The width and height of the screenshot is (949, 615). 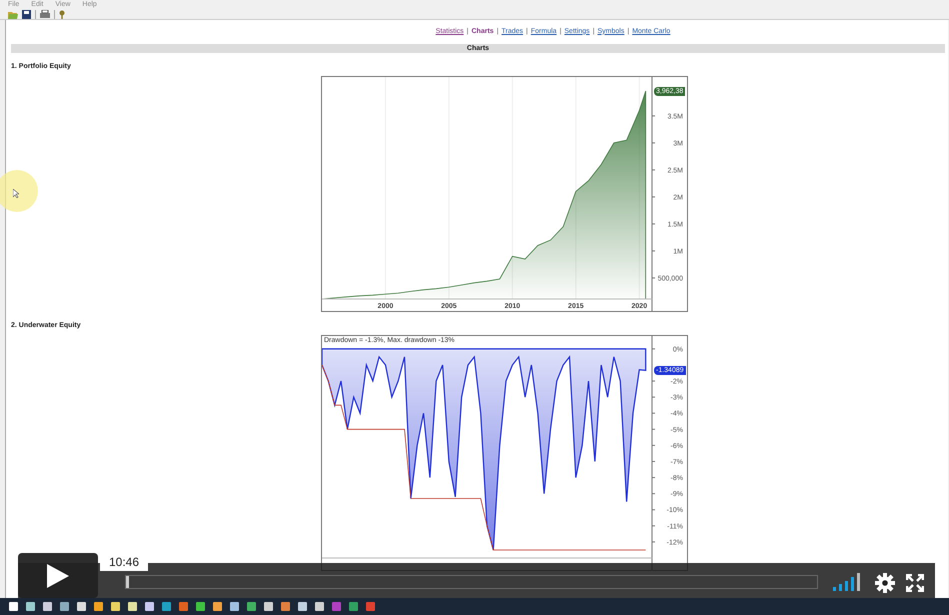 I want to click on save-icon, so click(x=26, y=14).